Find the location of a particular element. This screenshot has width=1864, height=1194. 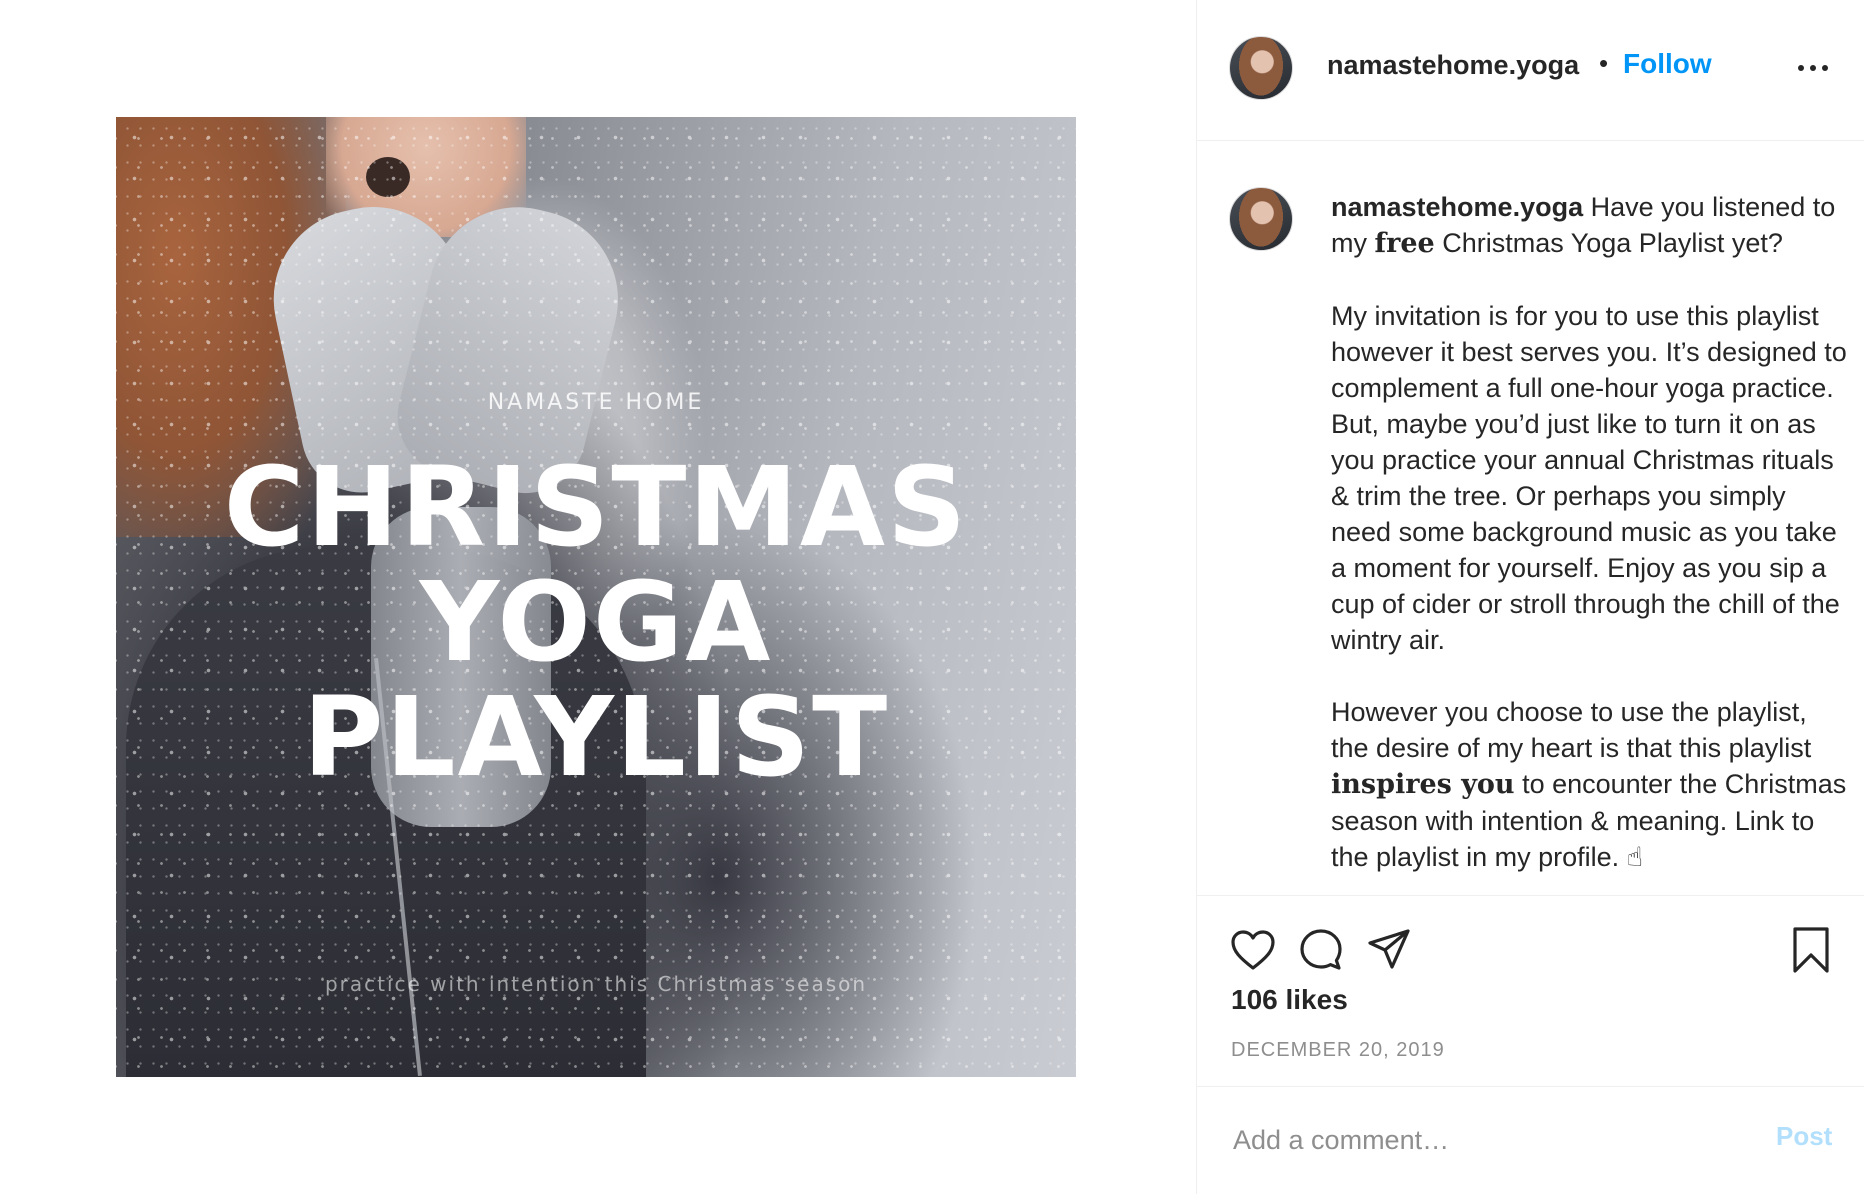

likes-count: 106 likes is located at coordinates (1289, 1000).